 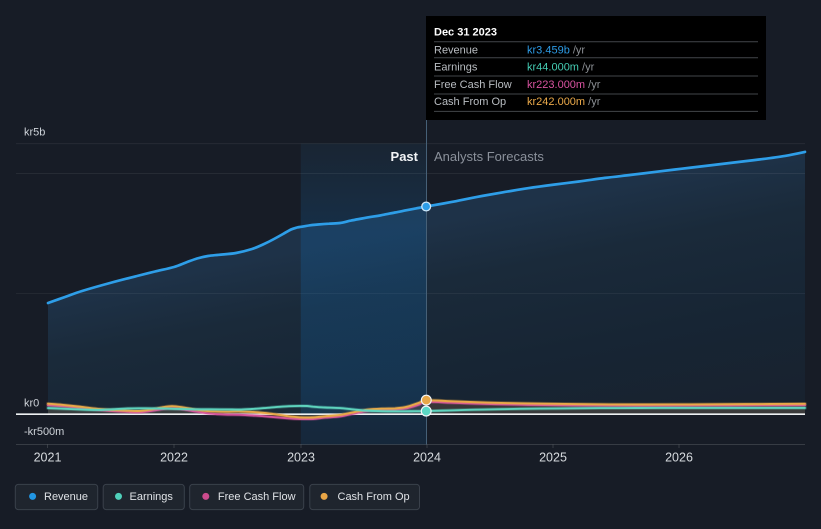 I want to click on svg-text: 2025, so click(x=553, y=458).